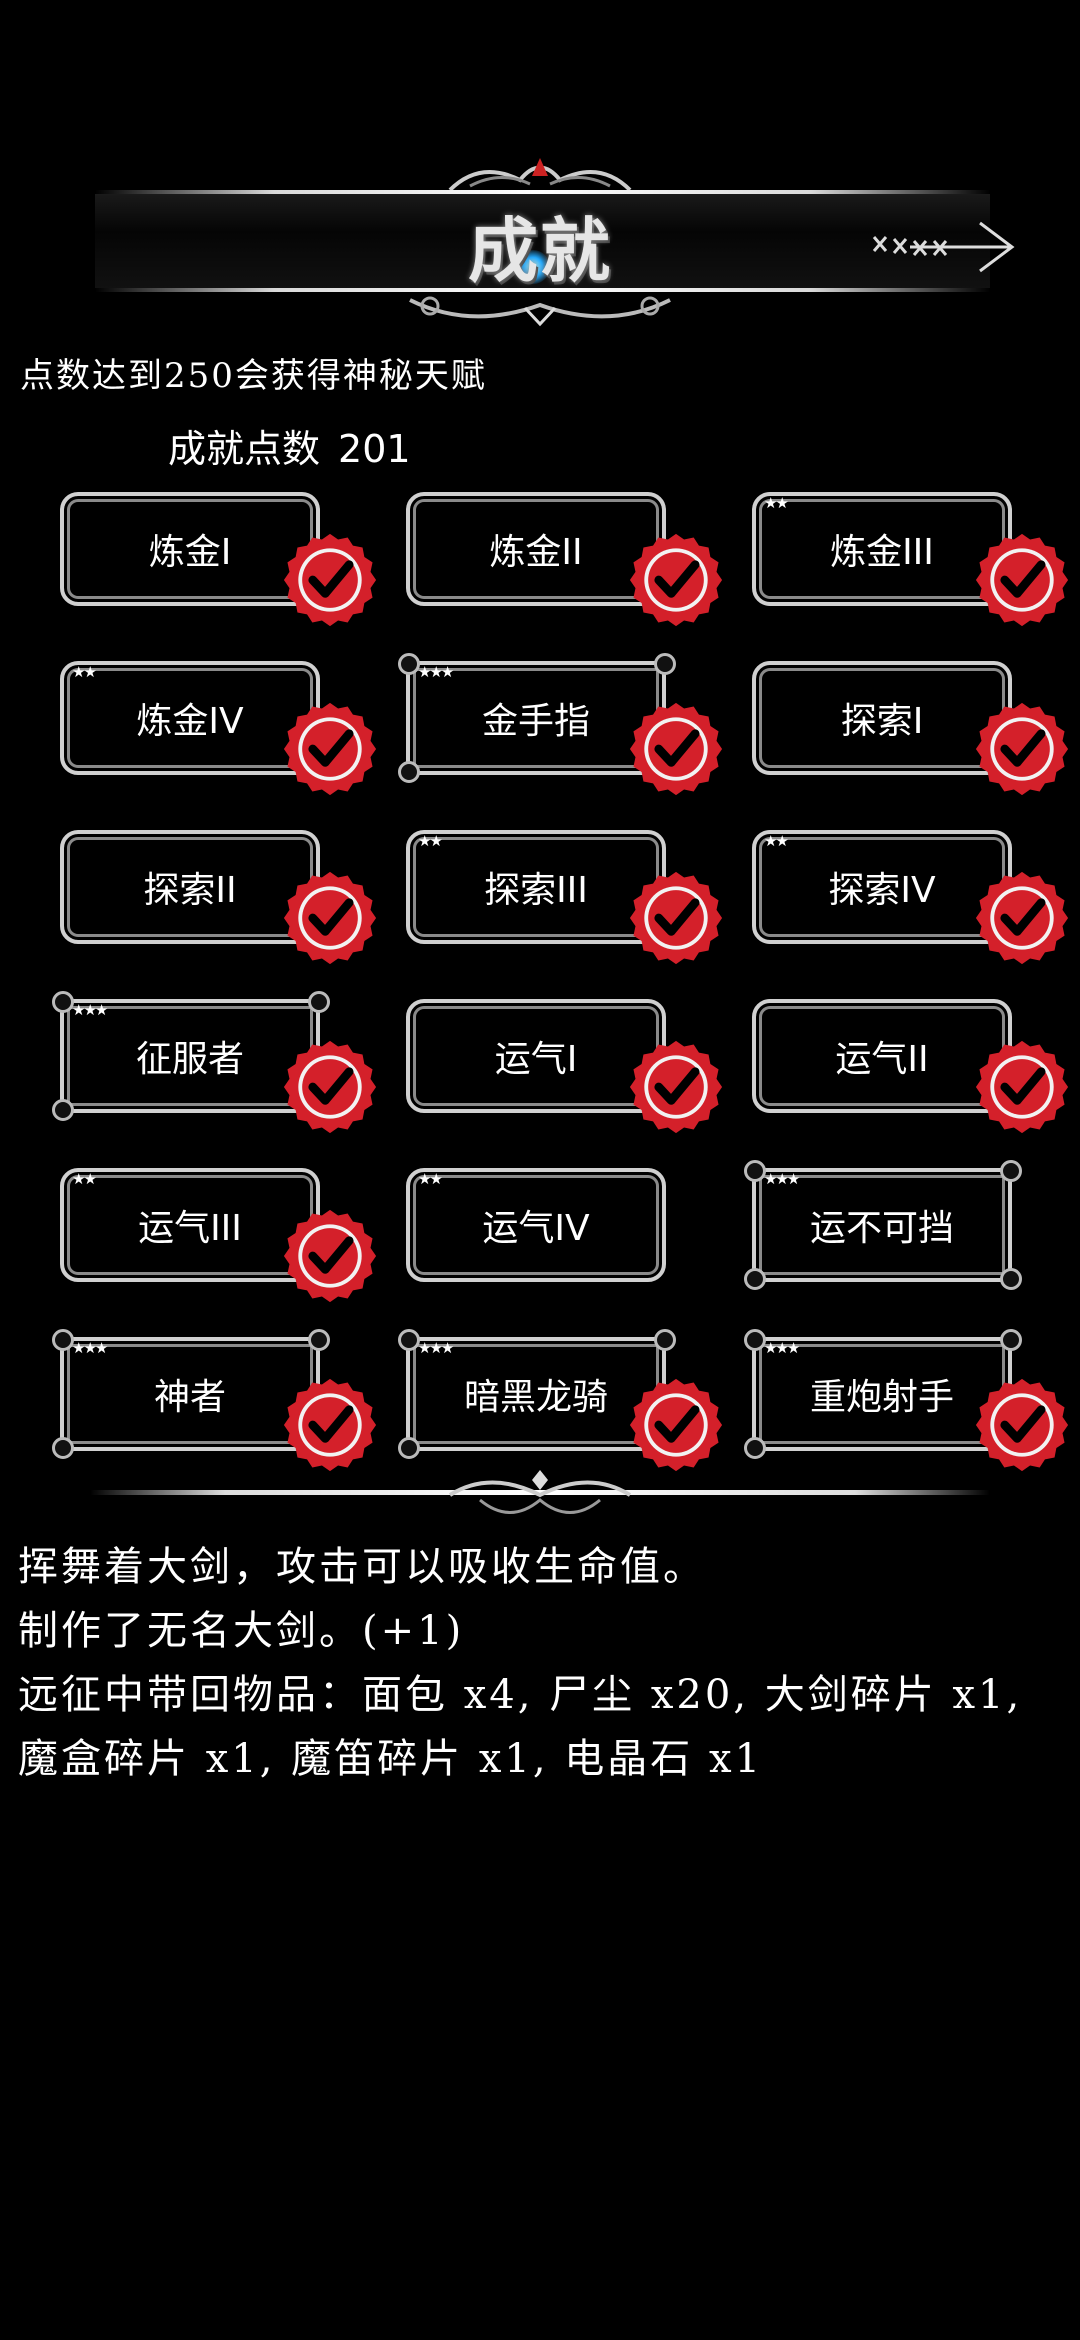  I want to click on achievement-card: ★★★ 重炮射手, so click(906, 1400).